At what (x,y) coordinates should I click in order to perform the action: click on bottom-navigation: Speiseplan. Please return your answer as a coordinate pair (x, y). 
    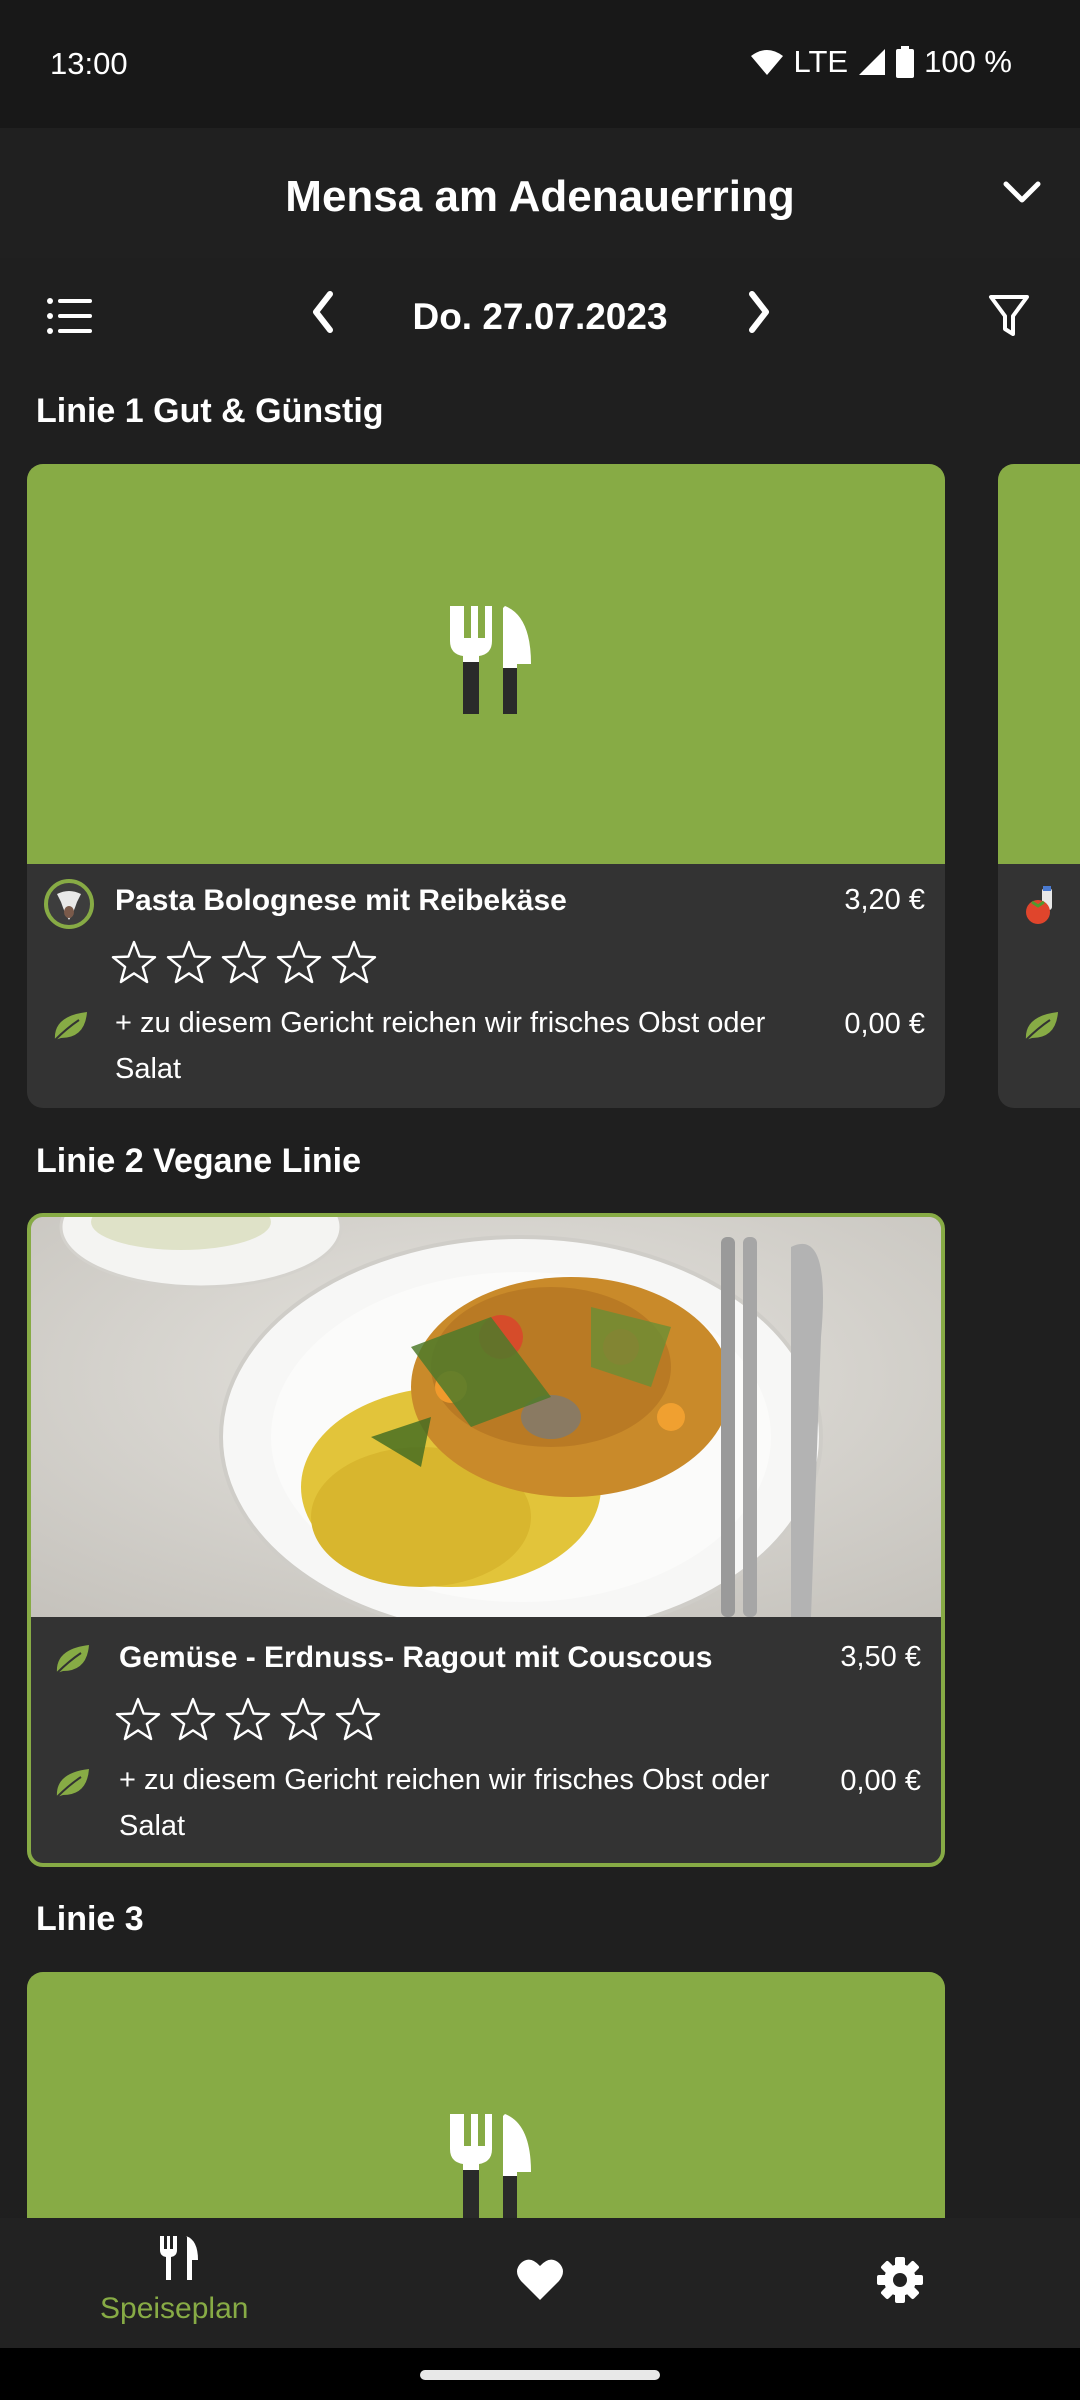
    Looking at the image, I should click on (540, 2283).